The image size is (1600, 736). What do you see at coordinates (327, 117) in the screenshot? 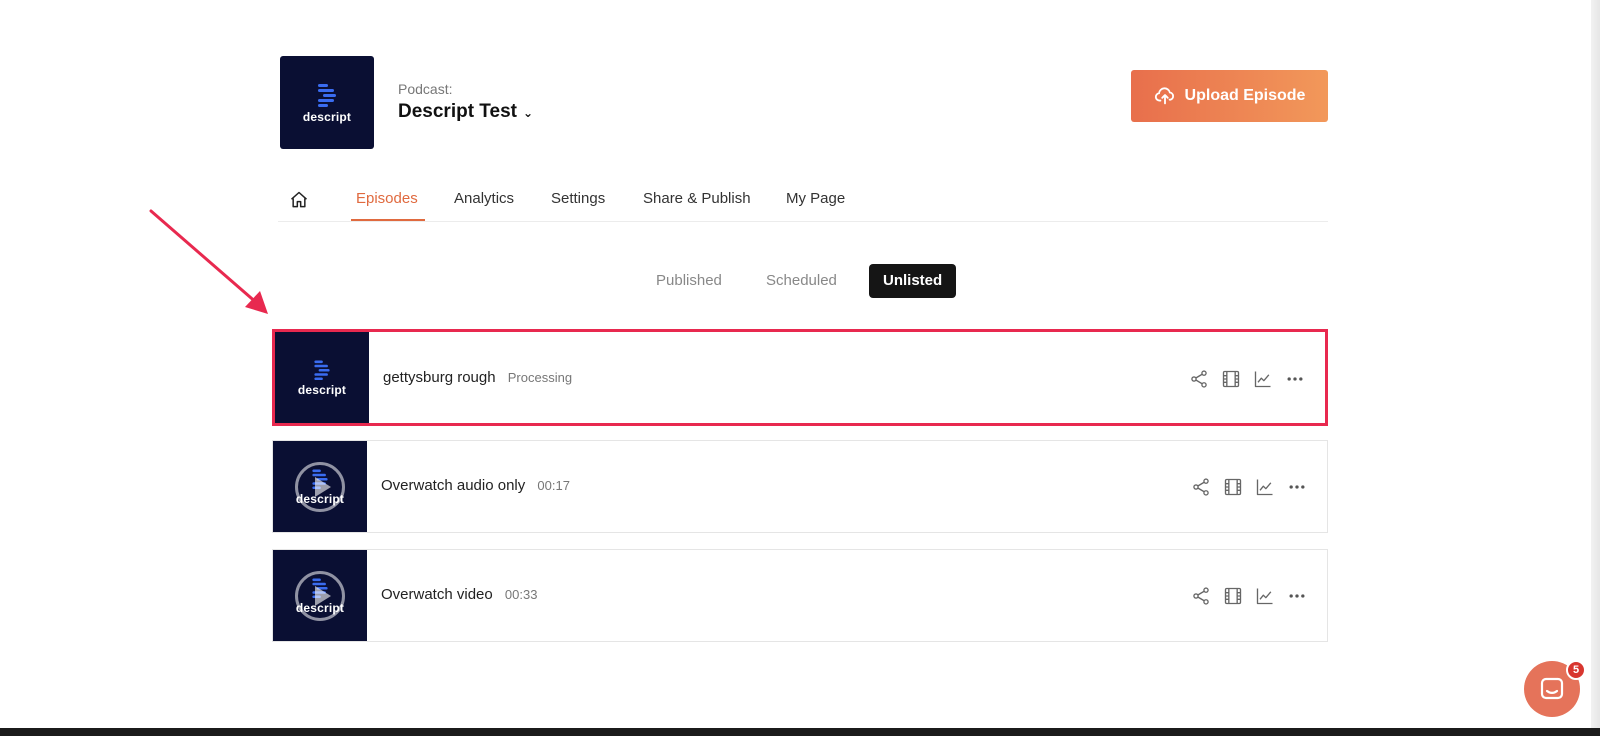
I see `artwork-logo-text: descript` at bounding box center [327, 117].